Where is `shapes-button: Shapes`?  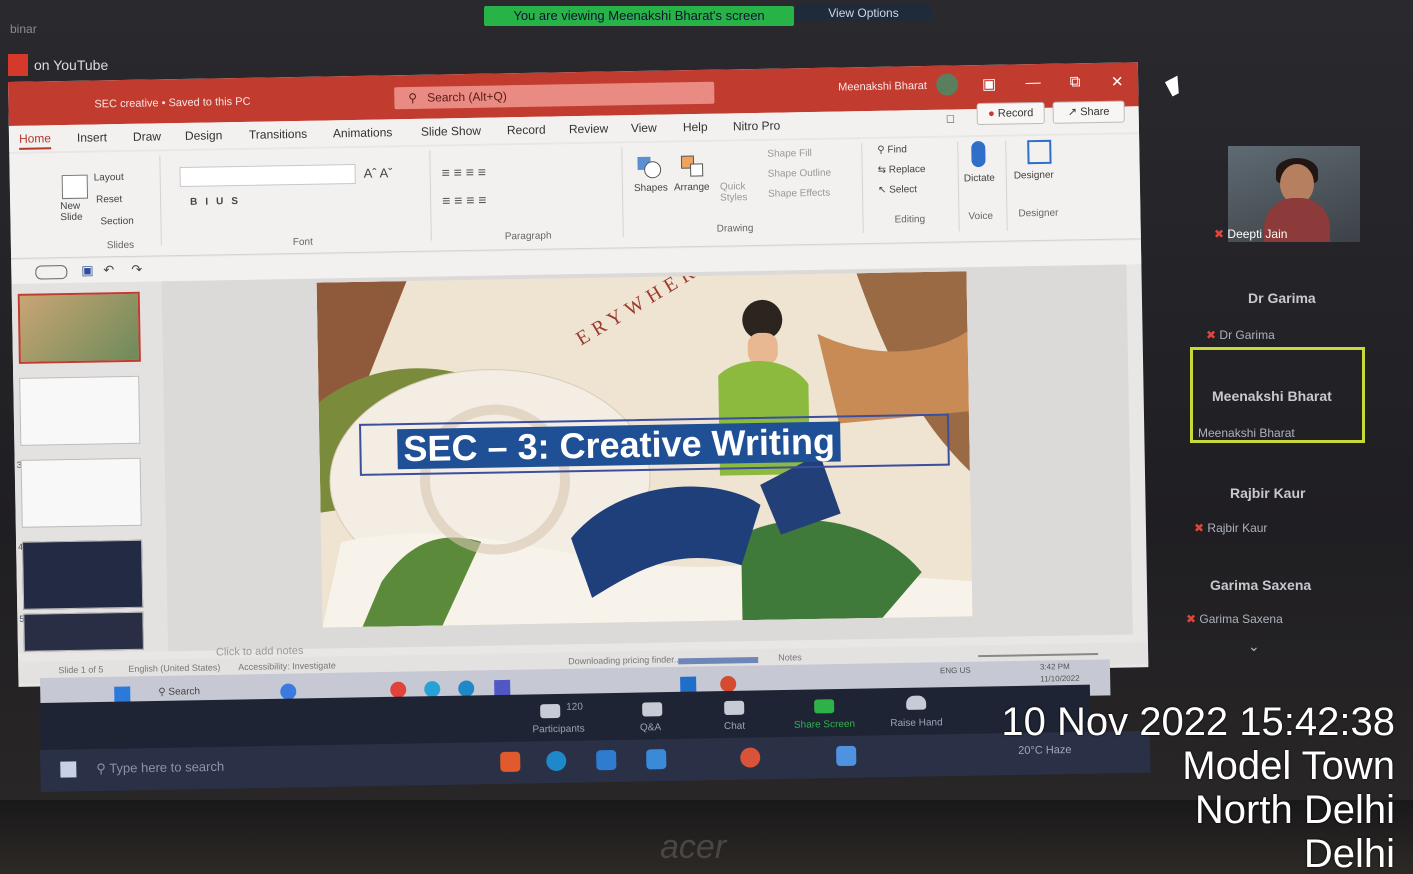
shapes-button: Shapes is located at coordinates (651, 189).